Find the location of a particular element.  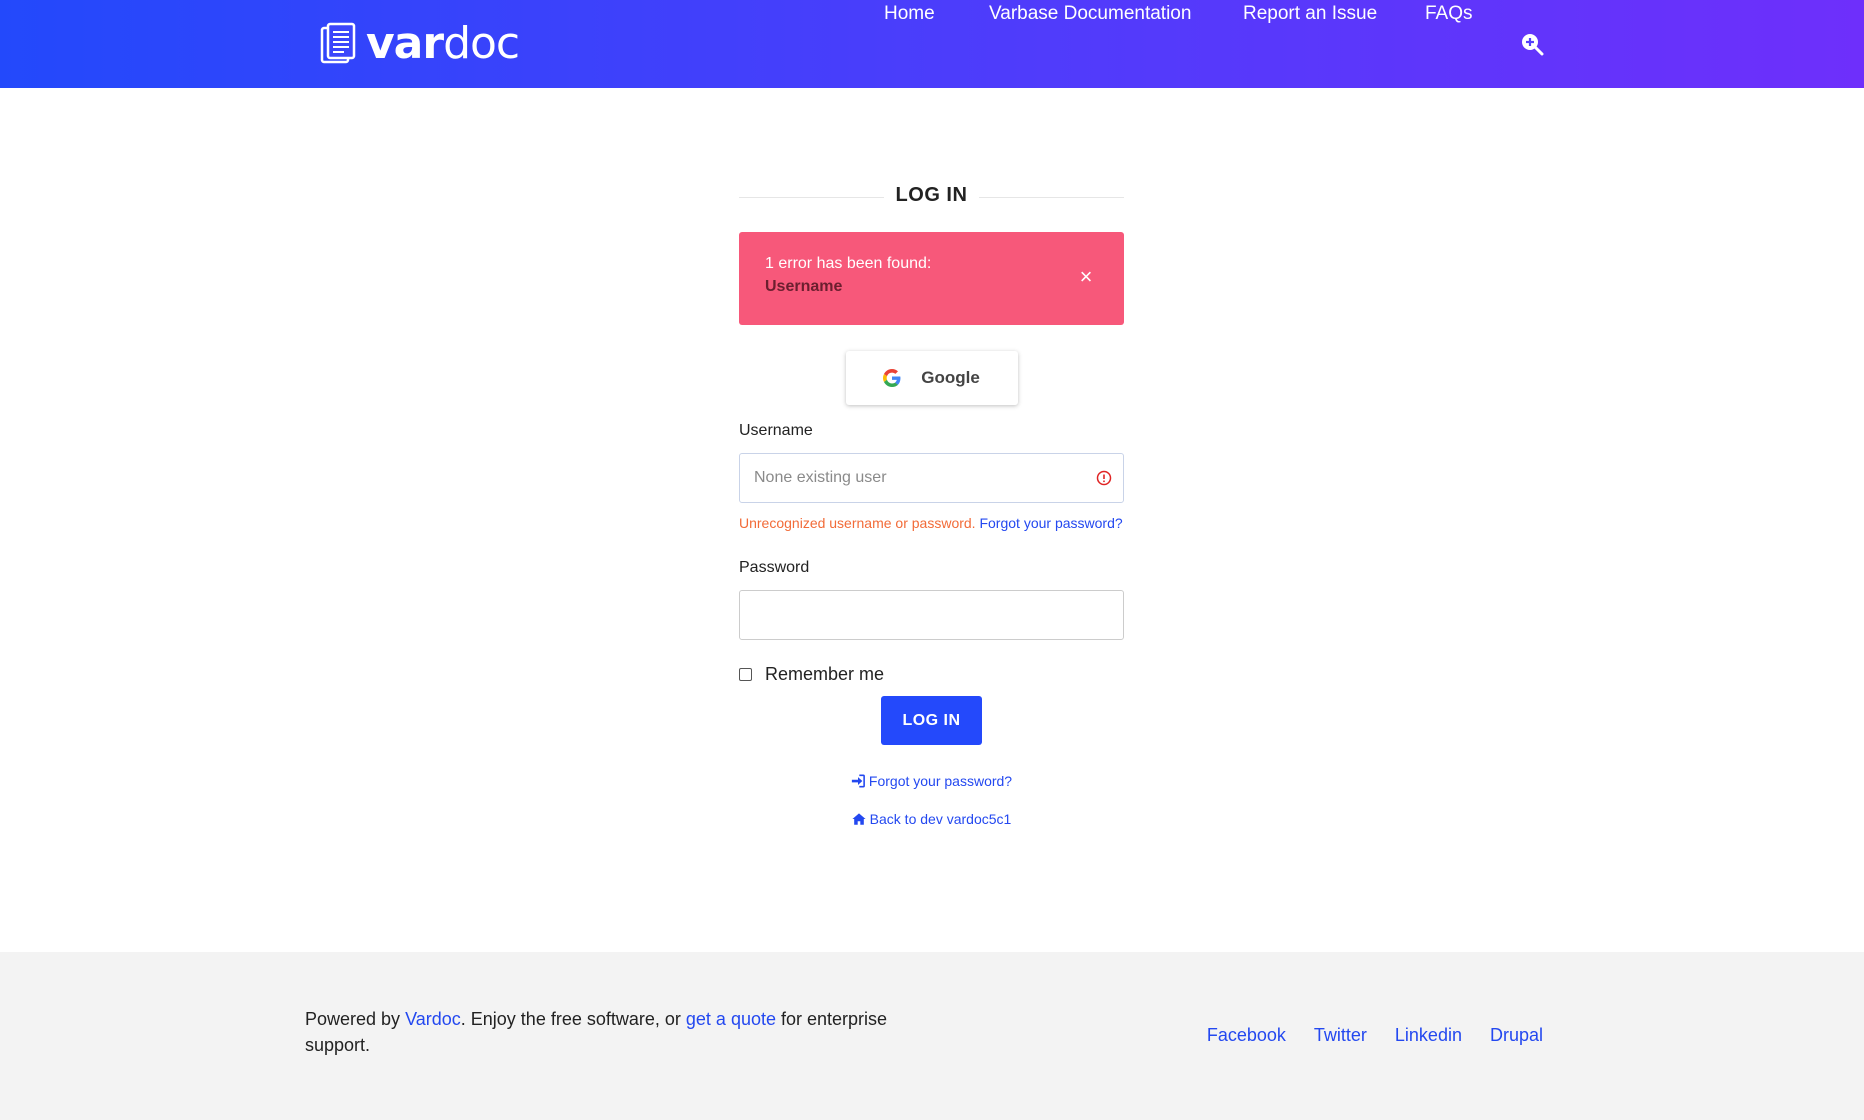

logo-wordmark: vardoc is located at coordinates (443, 44).